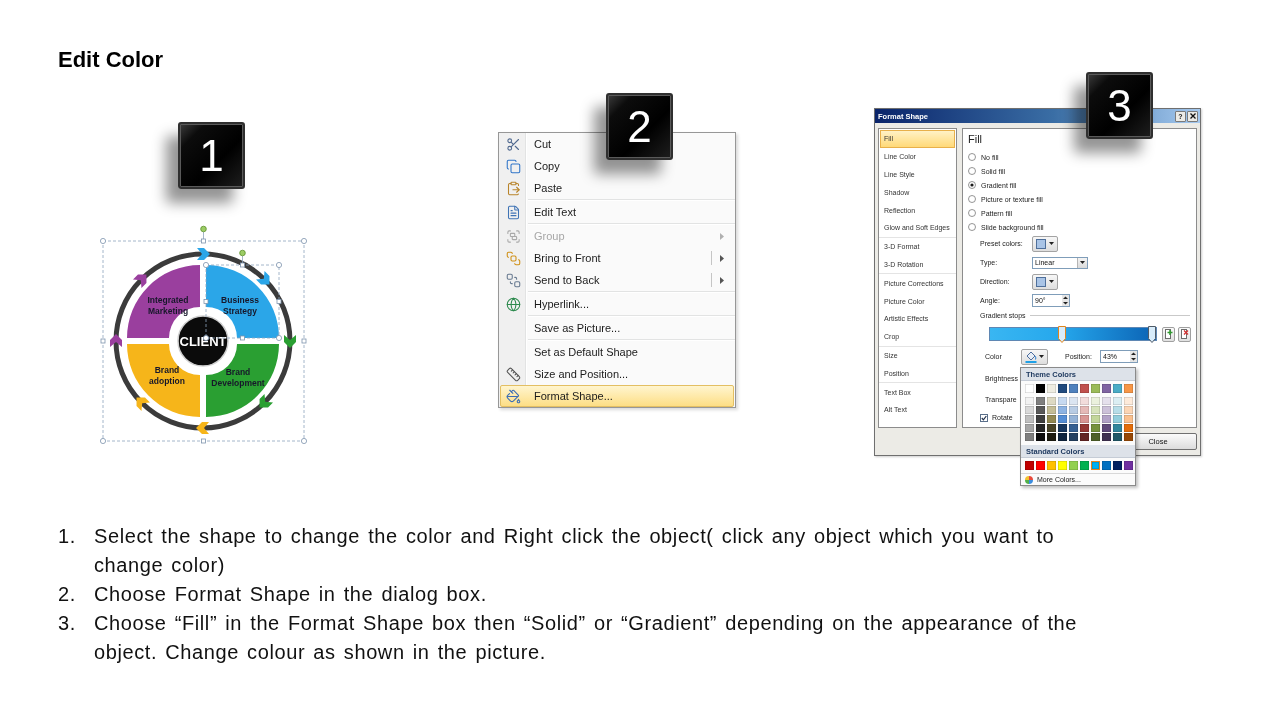  Describe the element at coordinates (617, 188) in the screenshot. I see `menu-item: Paste` at that location.